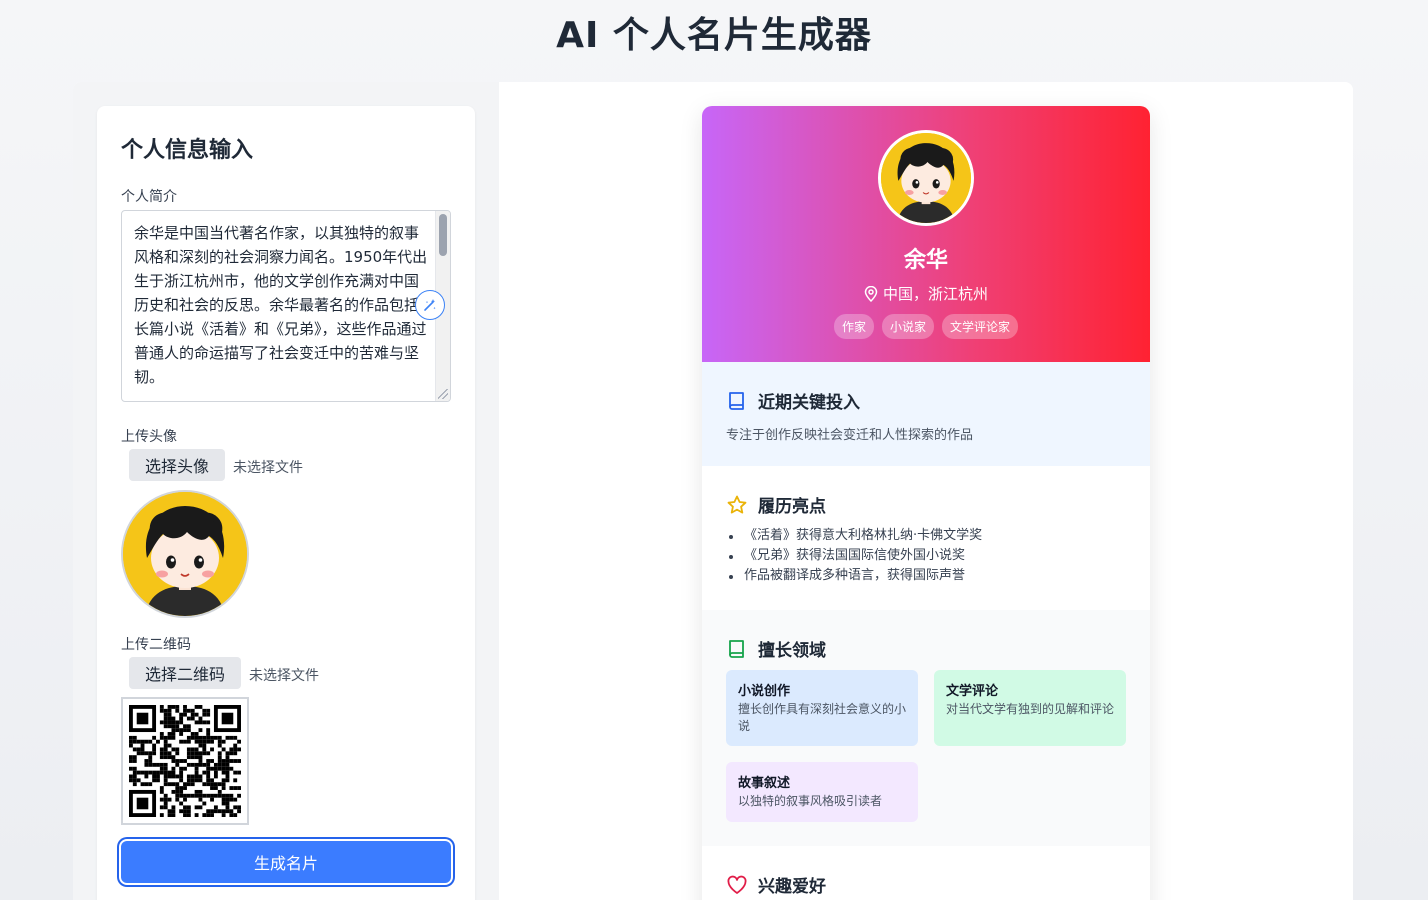 The width and height of the screenshot is (1428, 900). Describe the element at coordinates (907, 326) in the screenshot. I see `tag: 小说家` at that location.